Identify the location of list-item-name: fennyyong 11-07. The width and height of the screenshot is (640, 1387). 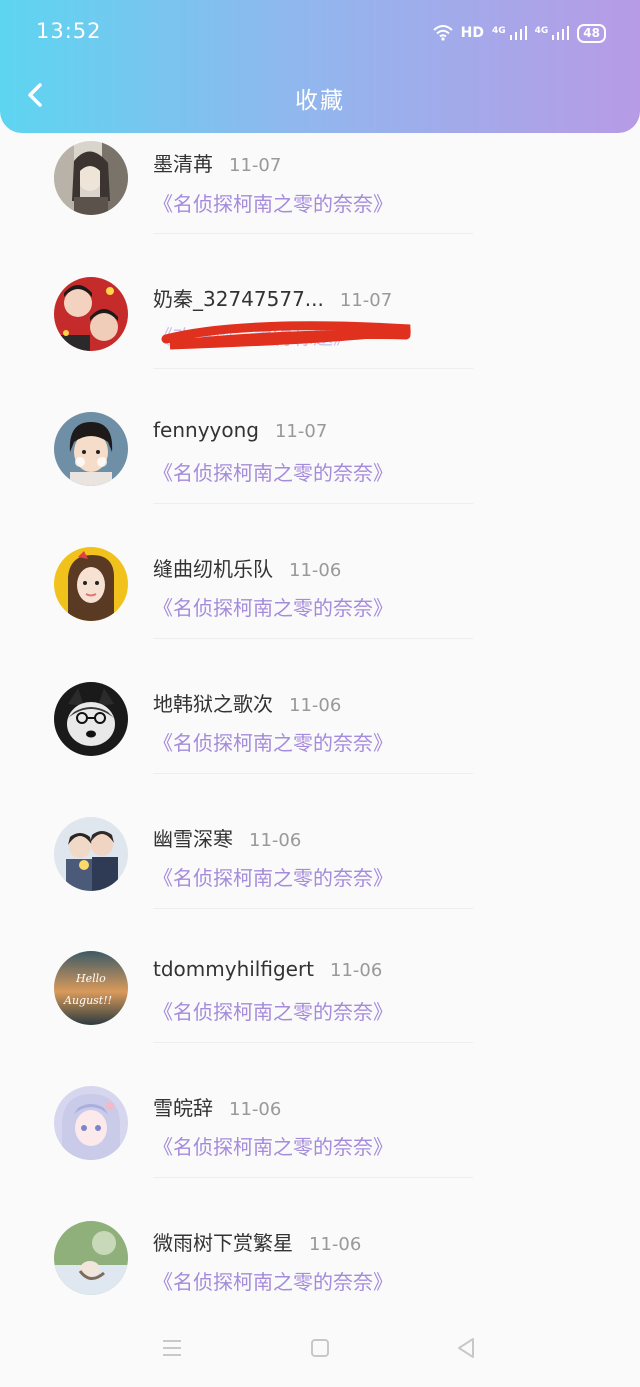
(240, 430).